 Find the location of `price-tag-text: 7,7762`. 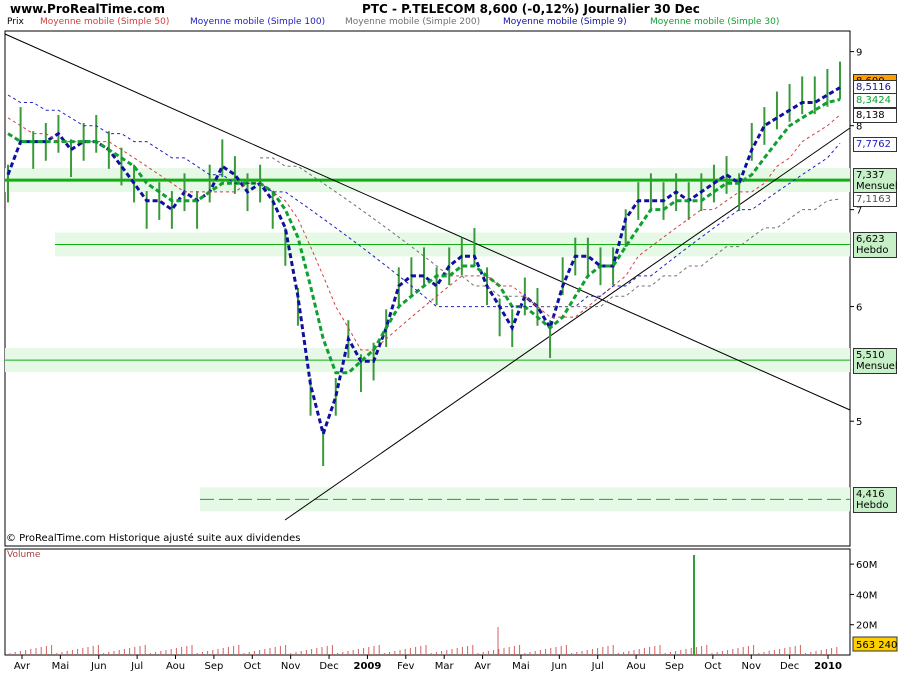

price-tag-text: 7,7762 is located at coordinates (873, 144).